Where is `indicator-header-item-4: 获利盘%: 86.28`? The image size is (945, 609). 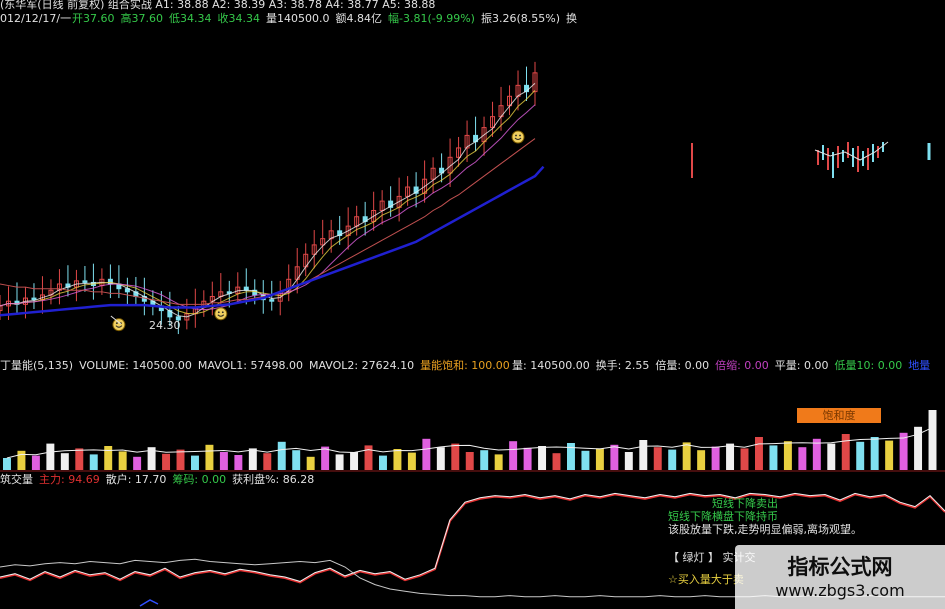 indicator-header-item-4: 获利盘%: 86.28 is located at coordinates (273, 479).